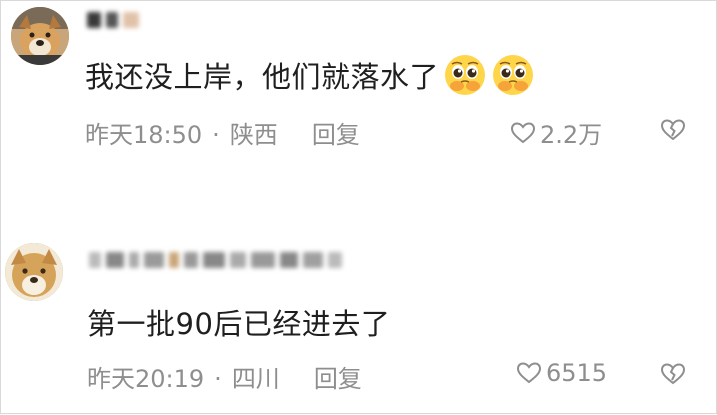 This screenshot has height=415, width=717. What do you see at coordinates (224, 376) in the screenshot?
I see `comment-meta: 昨天20:19 · 四川 回复` at bounding box center [224, 376].